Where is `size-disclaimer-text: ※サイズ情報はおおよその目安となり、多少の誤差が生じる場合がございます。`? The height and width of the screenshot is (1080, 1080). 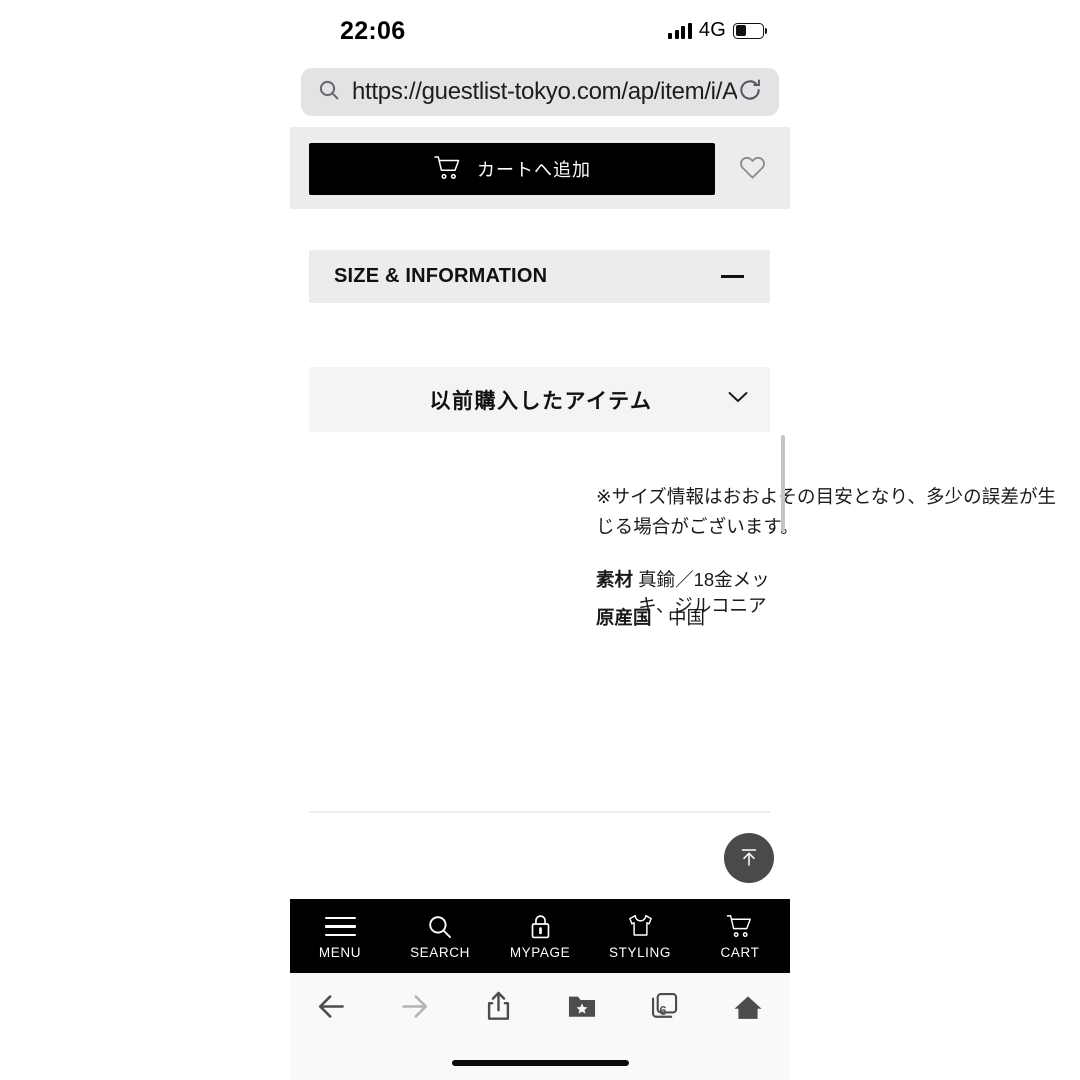
size-disclaimer-text: ※サイズ情報はおおよその目安となり、多少の誤差が生じる場合がございます。 is located at coordinates (826, 511).